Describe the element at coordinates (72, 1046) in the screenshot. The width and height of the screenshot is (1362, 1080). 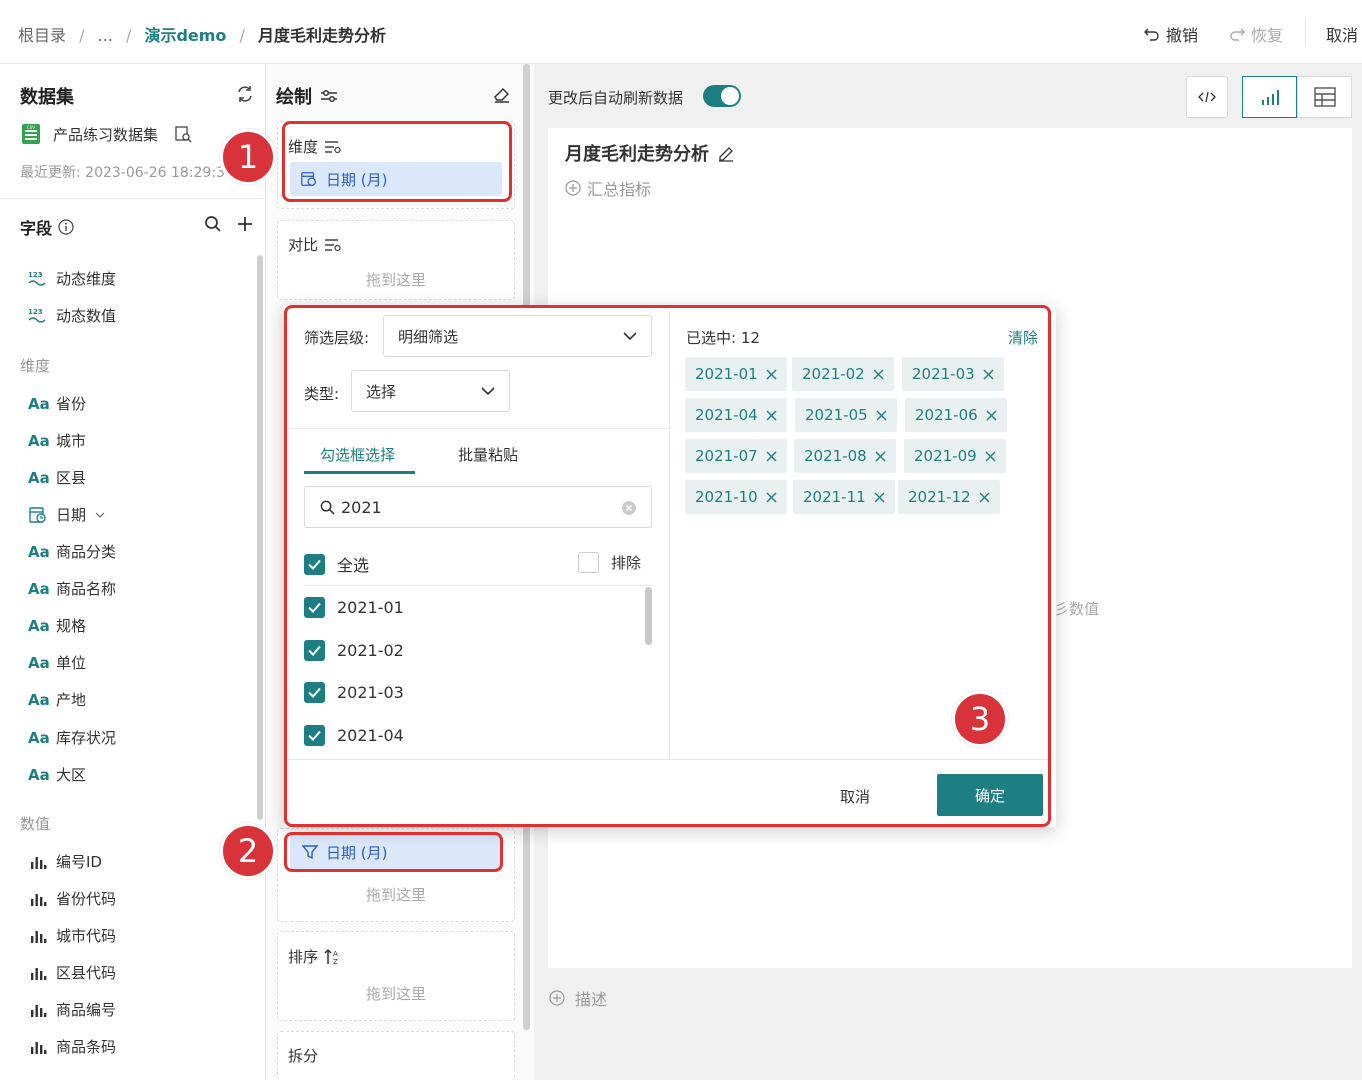
I see `field-measure: 商品条码` at that location.